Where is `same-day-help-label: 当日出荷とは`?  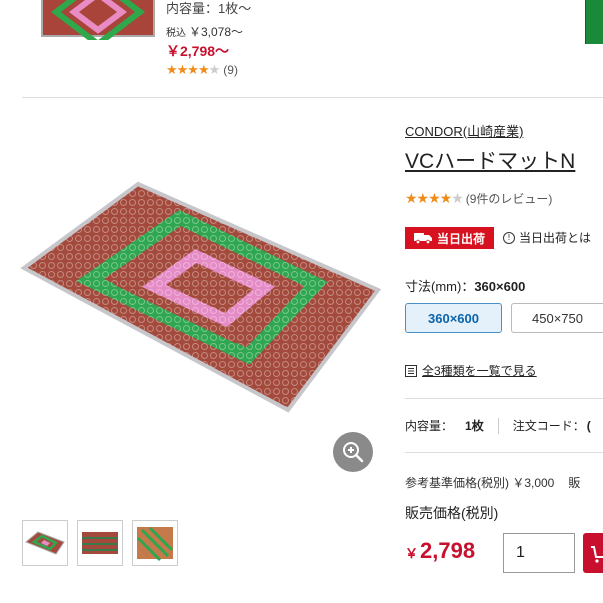 same-day-help-label: 当日出荷とは is located at coordinates (555, 238).